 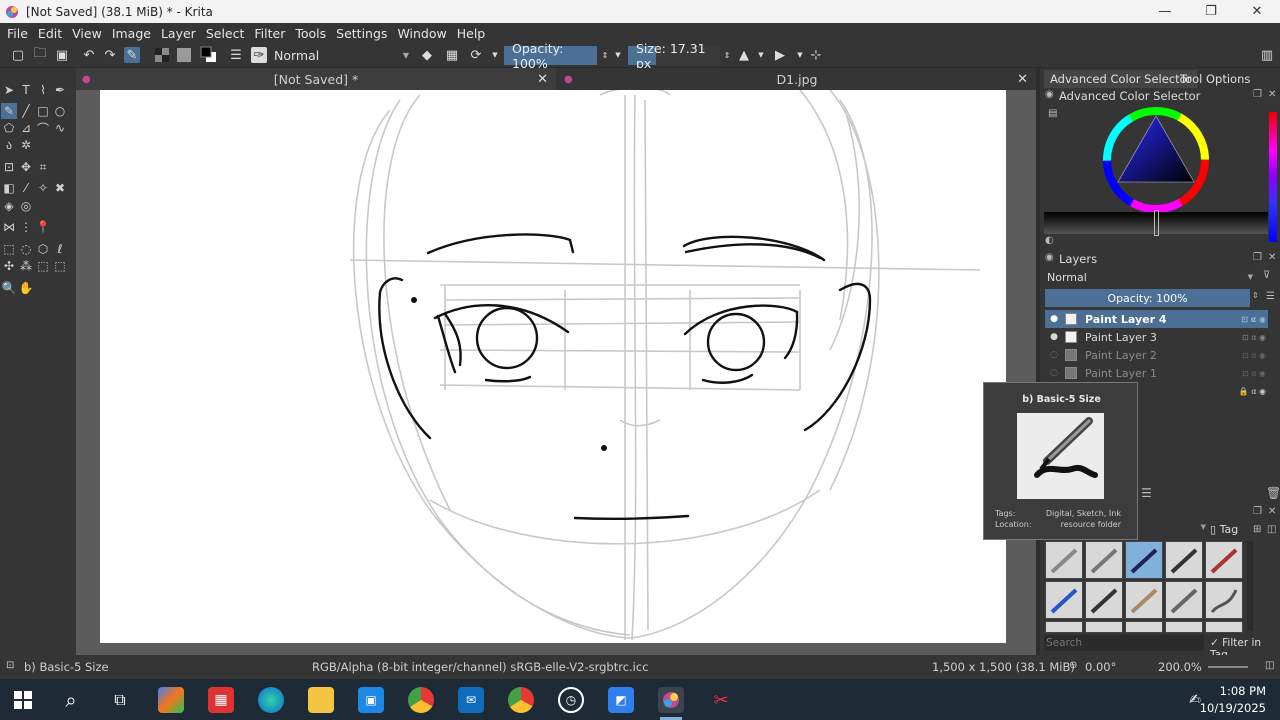 I want to click on chrome-icon, so click(x=421, y=700).